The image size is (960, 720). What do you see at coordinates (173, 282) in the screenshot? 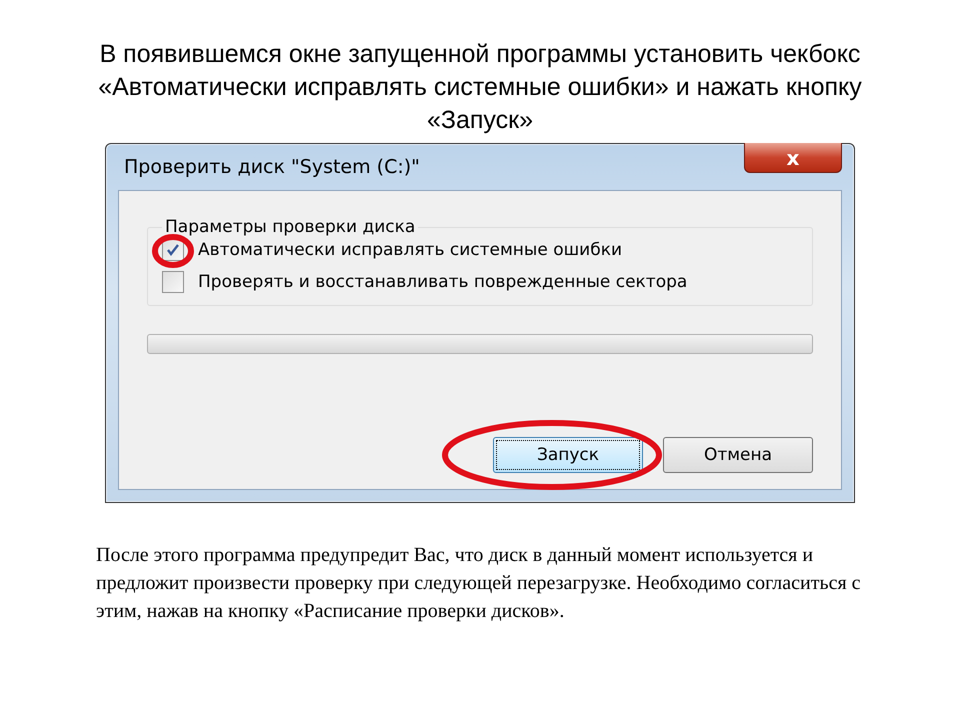
I see `checkbox` at bounding box center [173, 282].